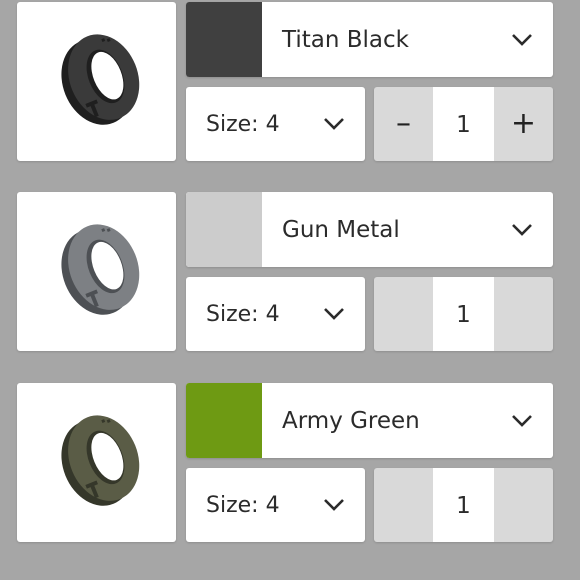 The height and width of the screenshot is (580, 580). I want to click on quantity-stepper: – 1 +, so click(463, 124).